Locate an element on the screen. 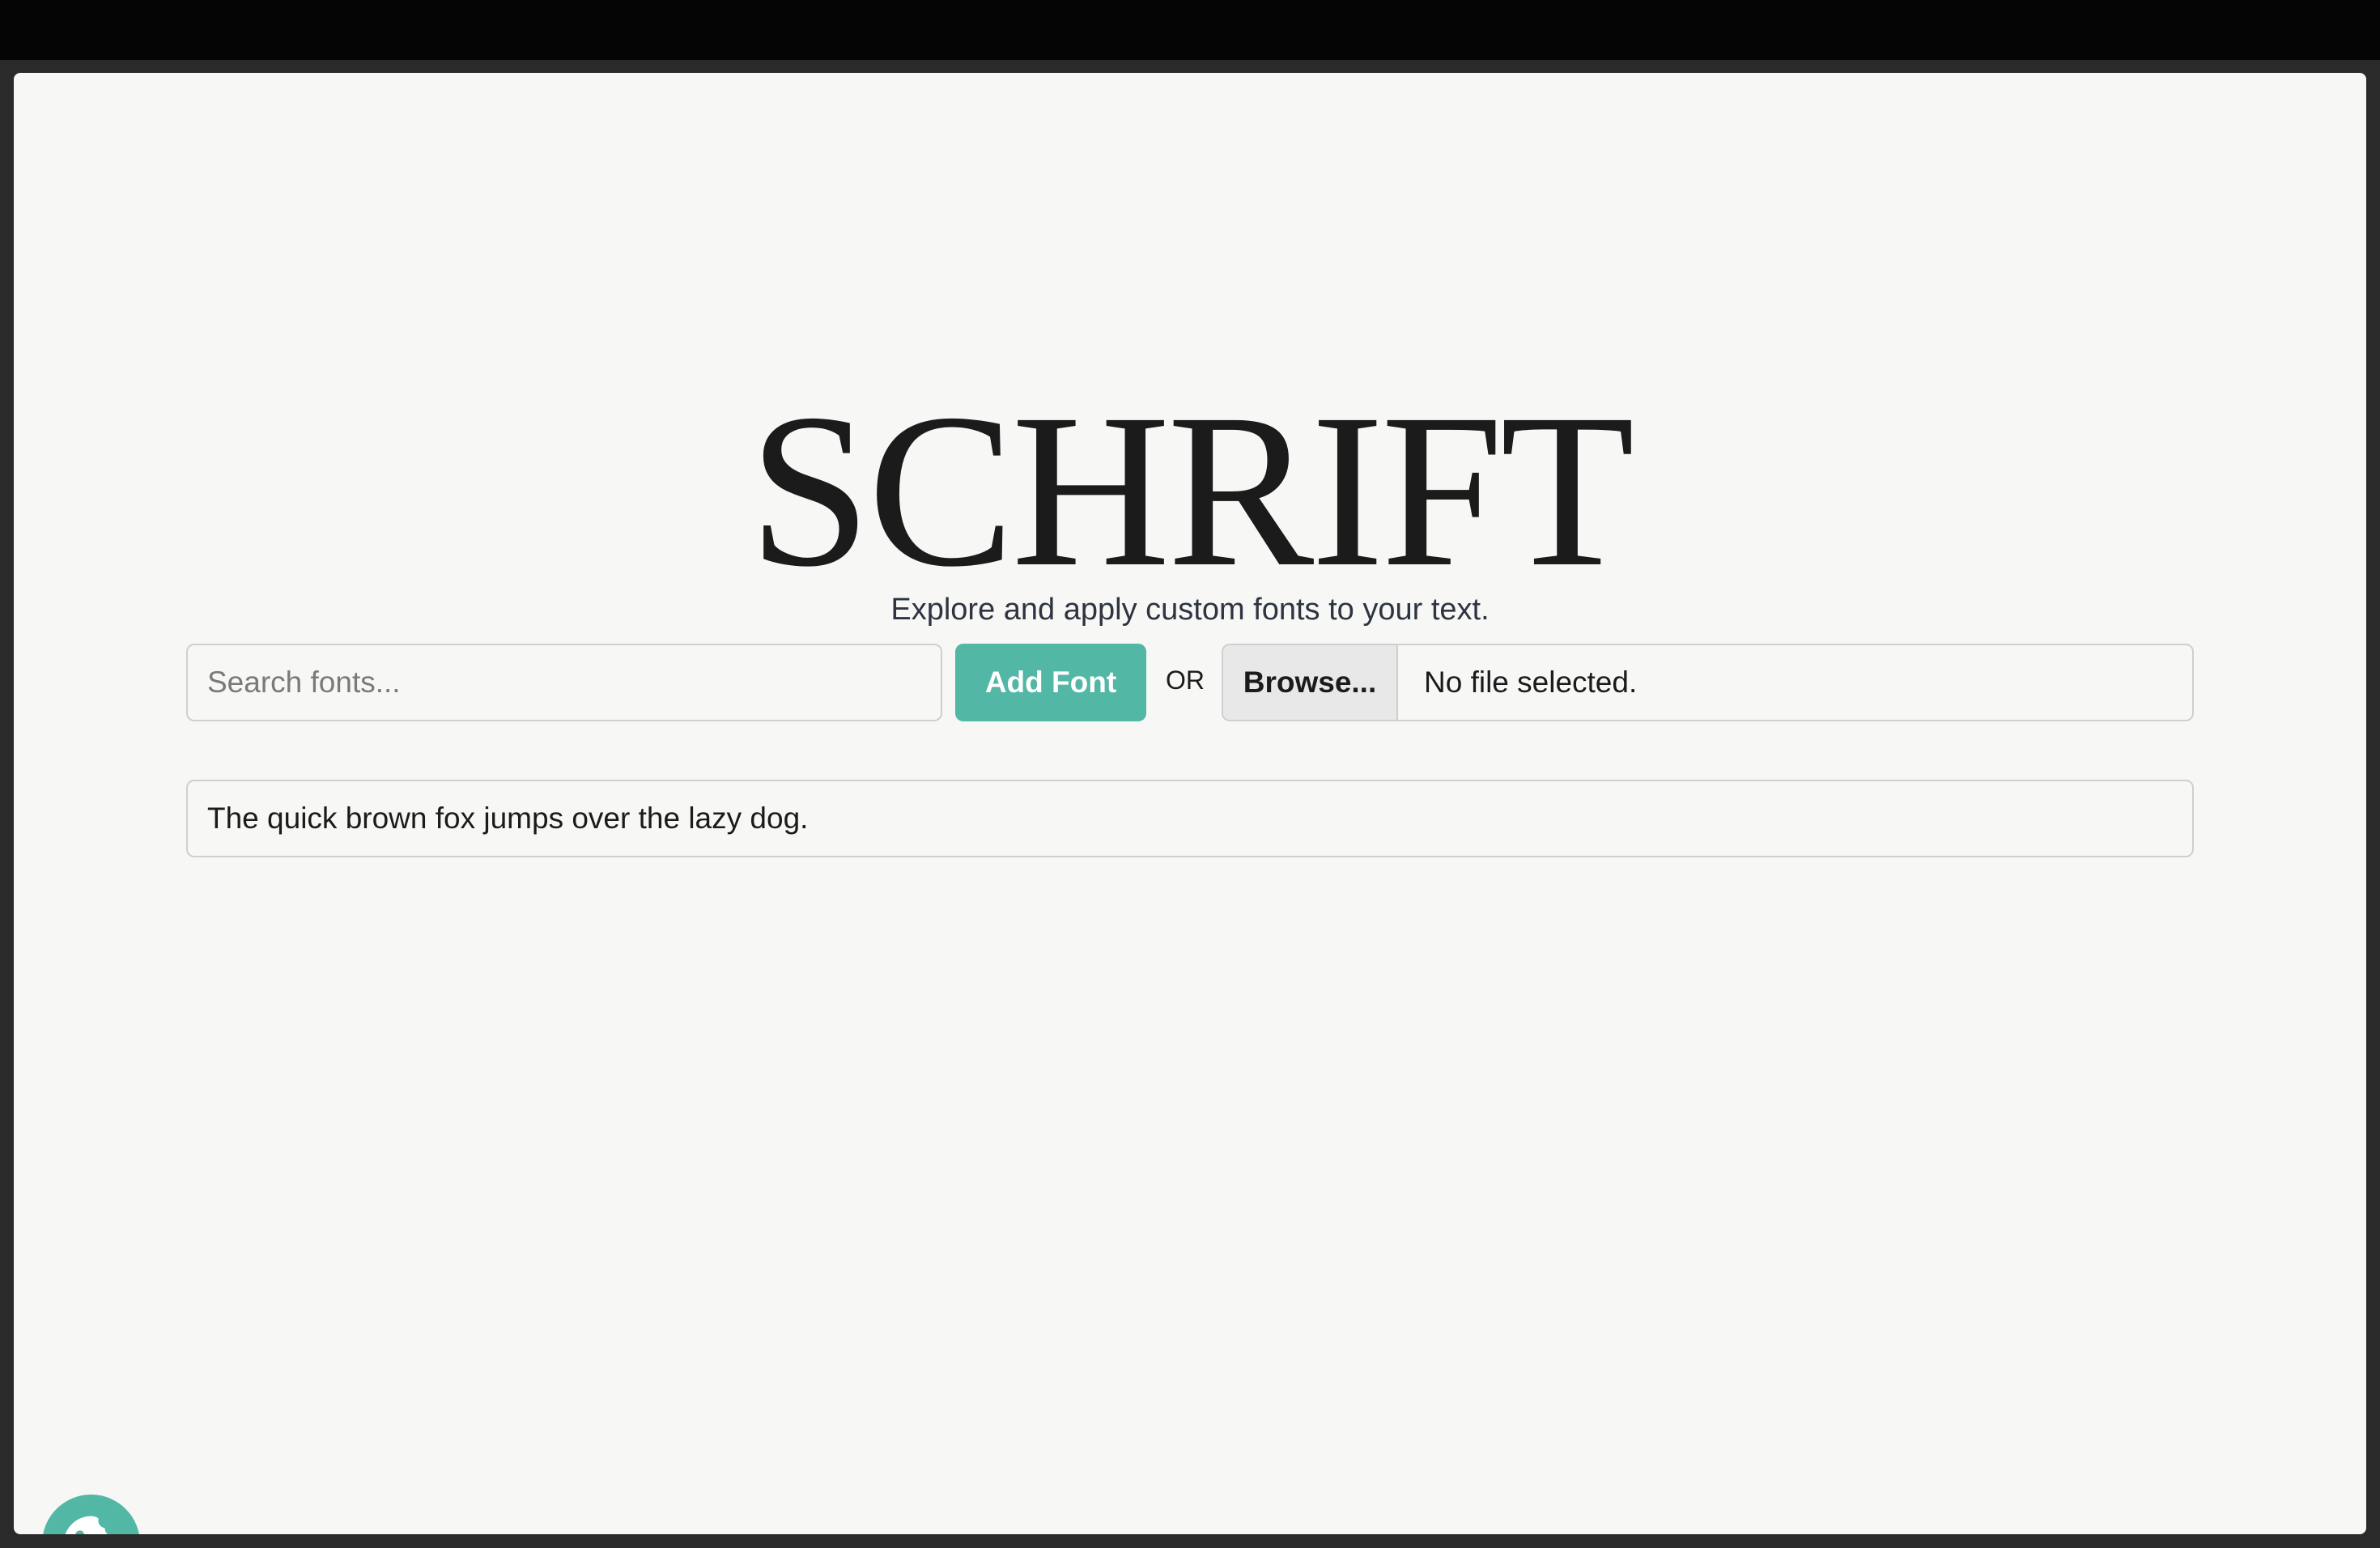 Image resolution: width=2380 pixels, height=1548 pixels. font-controls: Add Font OR Browse... No file selected. is located at coordinates (1190, 682).